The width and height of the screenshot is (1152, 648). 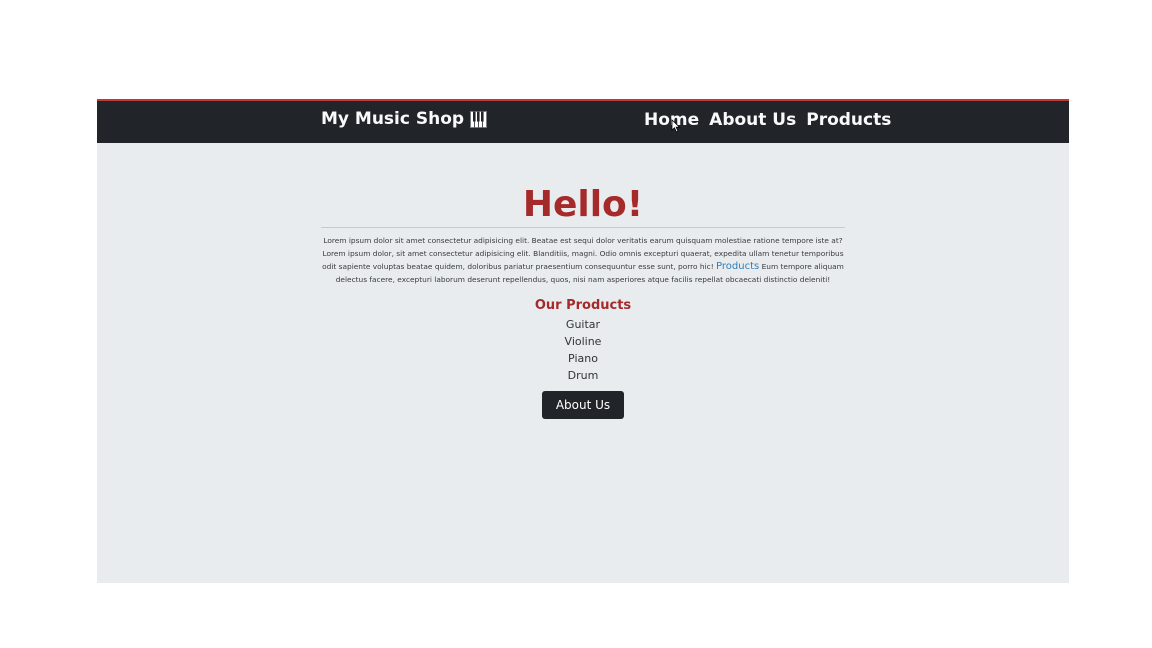 I want to click on heading-divider, so click(x=583, y=227).